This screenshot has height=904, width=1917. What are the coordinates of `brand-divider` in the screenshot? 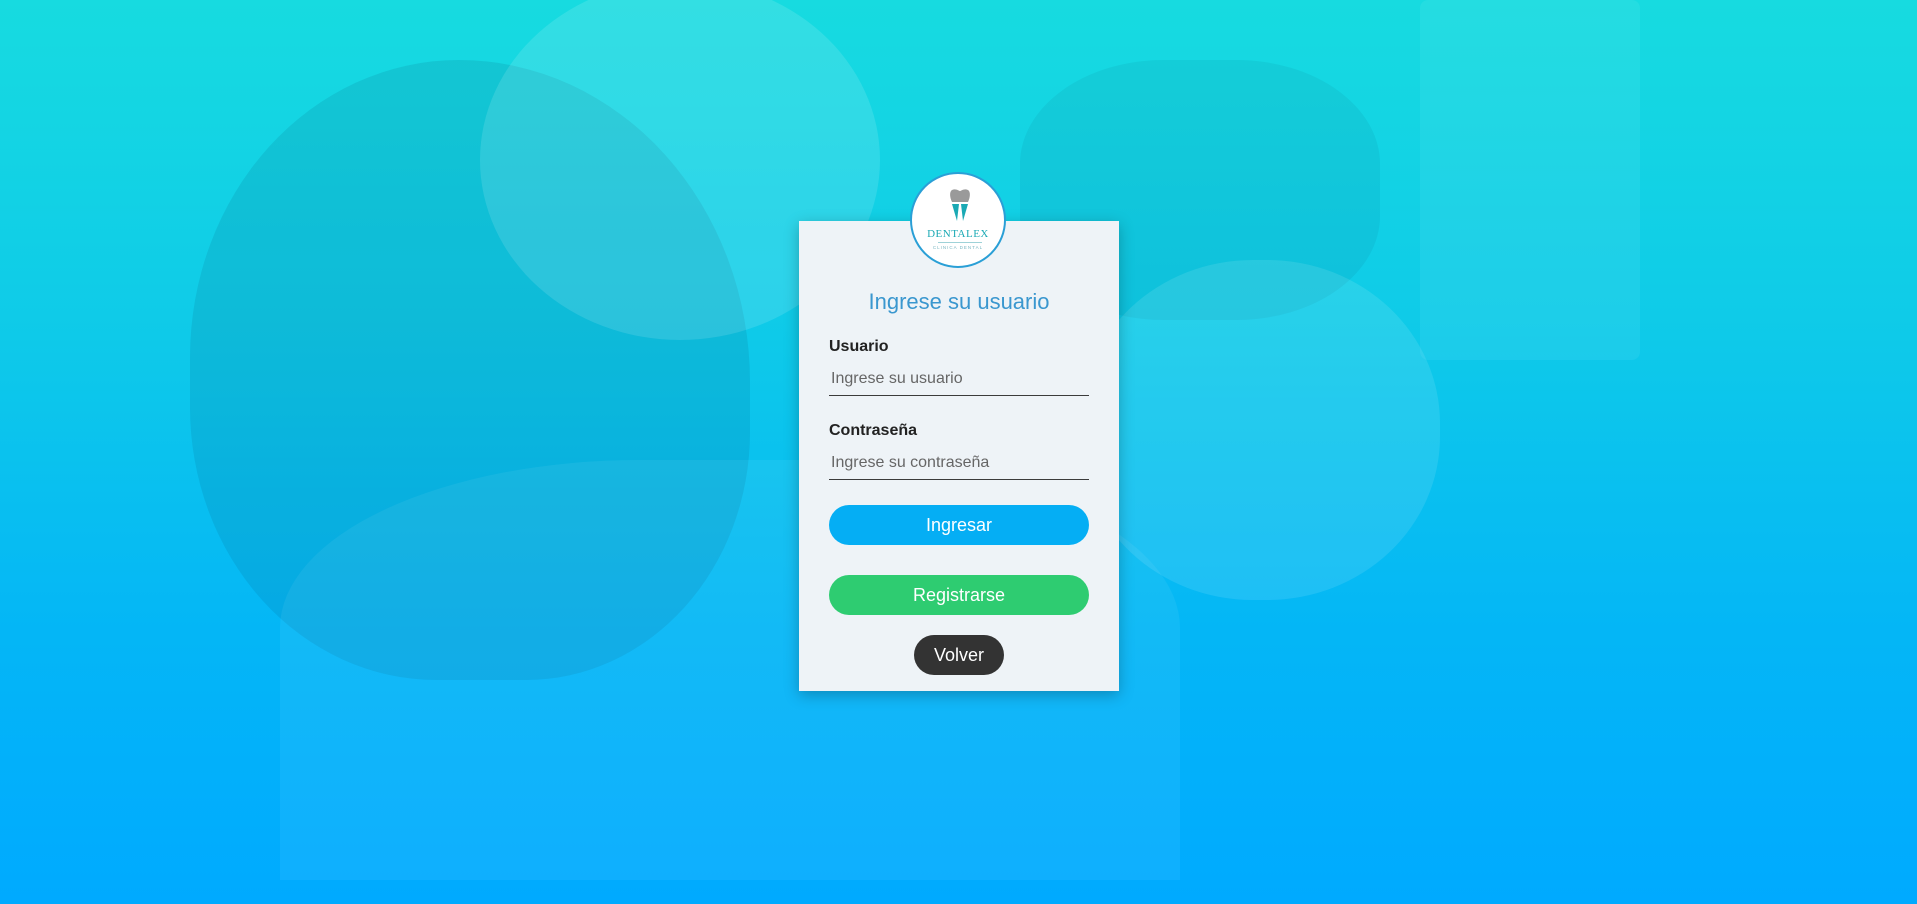 It's located at (960, 242).